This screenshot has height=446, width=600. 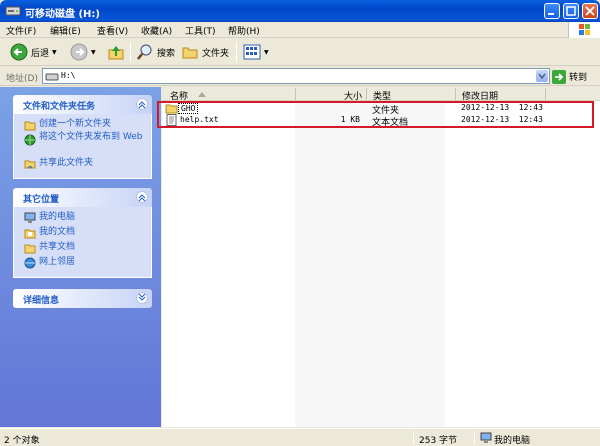 I want to click on task-new-folder: 创建一个新文件夹, so click(x=82, y=125).